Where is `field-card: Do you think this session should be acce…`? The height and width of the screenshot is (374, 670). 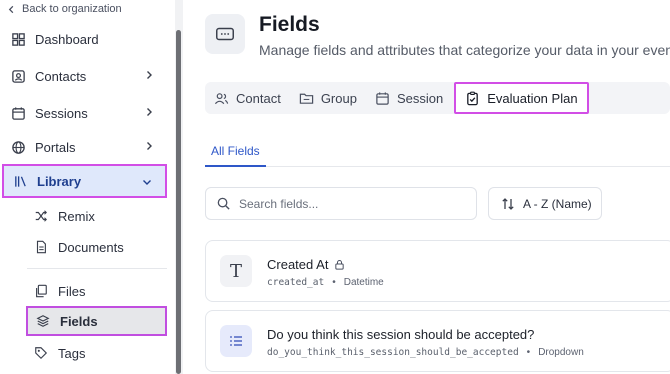 field-card: Do you think this session should be acce… is located at coordinates (437, 341).